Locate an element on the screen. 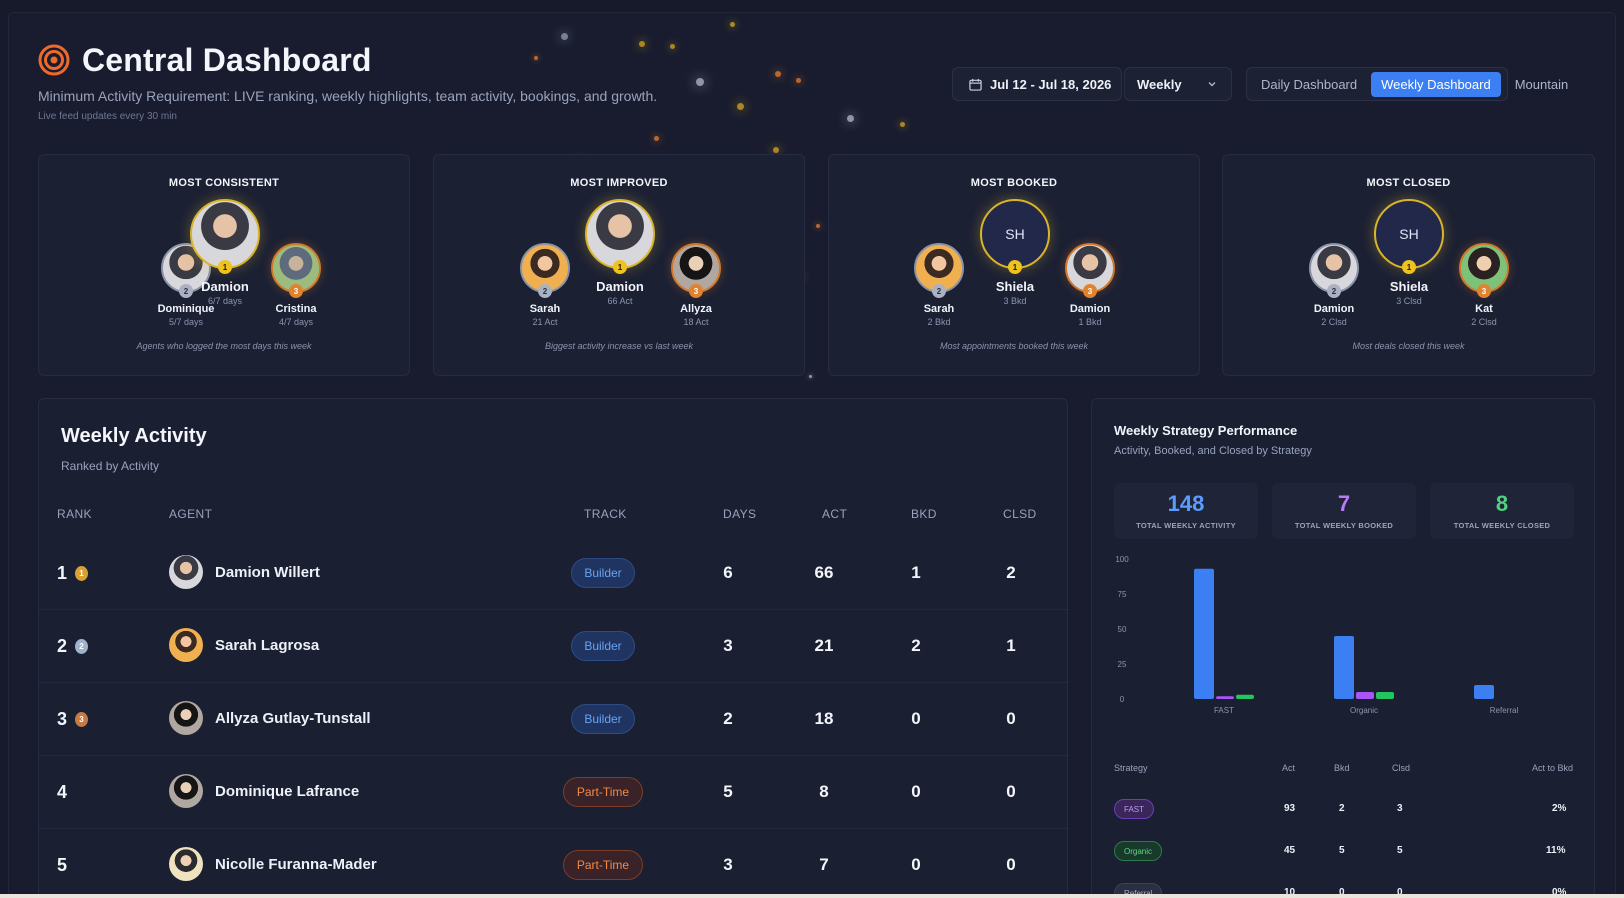 The height and width of the screenshot is (898, 1624). strategy-row: Organic 45 5 5 11% is located at coordinates (1344, 855).